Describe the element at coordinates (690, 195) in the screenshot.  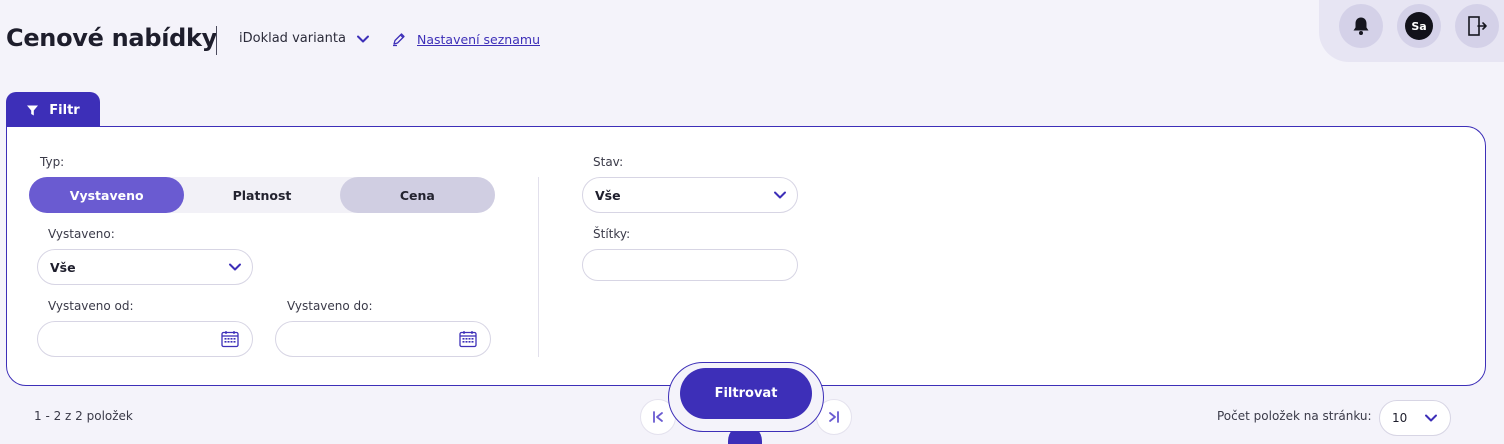
I see `state-select: Vše` at that location.